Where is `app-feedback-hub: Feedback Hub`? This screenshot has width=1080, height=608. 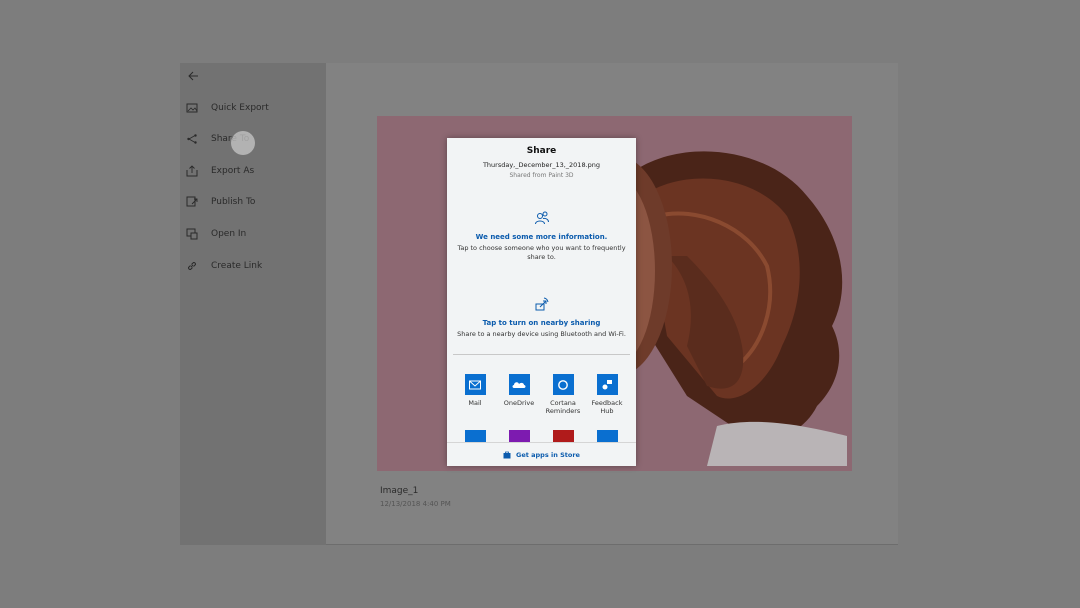 app-feedback-hub: Feedback Hub is located at coordinates (607, 394).